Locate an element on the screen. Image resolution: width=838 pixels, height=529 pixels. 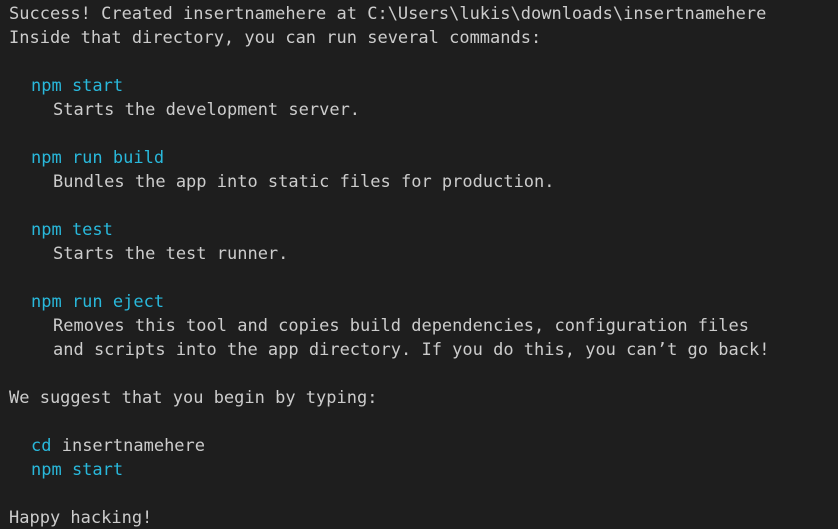
command-description: Starts the development server. is located at coordinates (206, 110).